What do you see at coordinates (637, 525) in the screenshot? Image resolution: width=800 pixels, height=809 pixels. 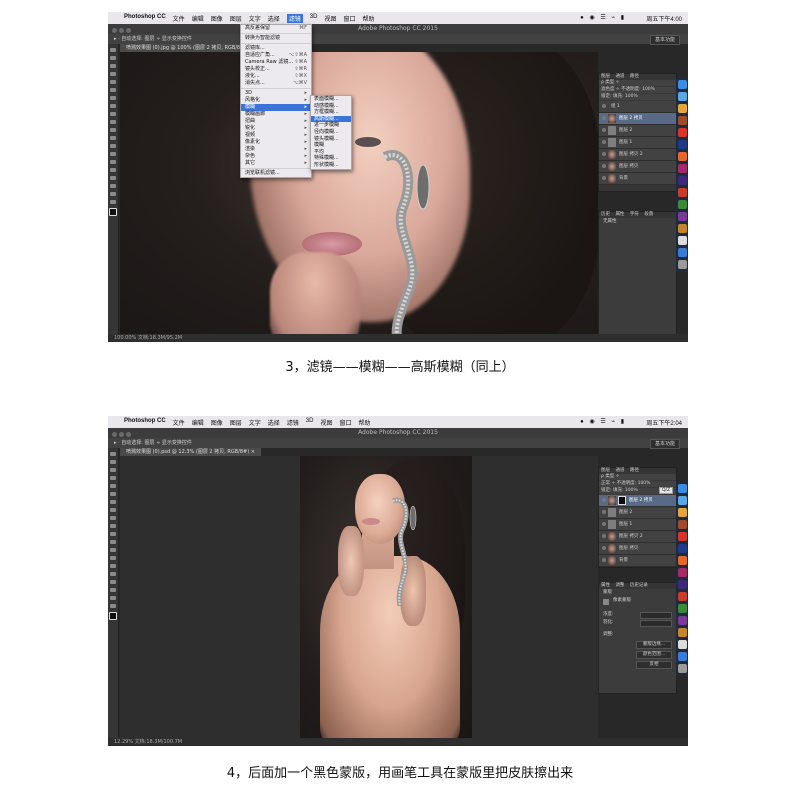 I see `layer-item: 图层 1` at bounding box center [637, 525].